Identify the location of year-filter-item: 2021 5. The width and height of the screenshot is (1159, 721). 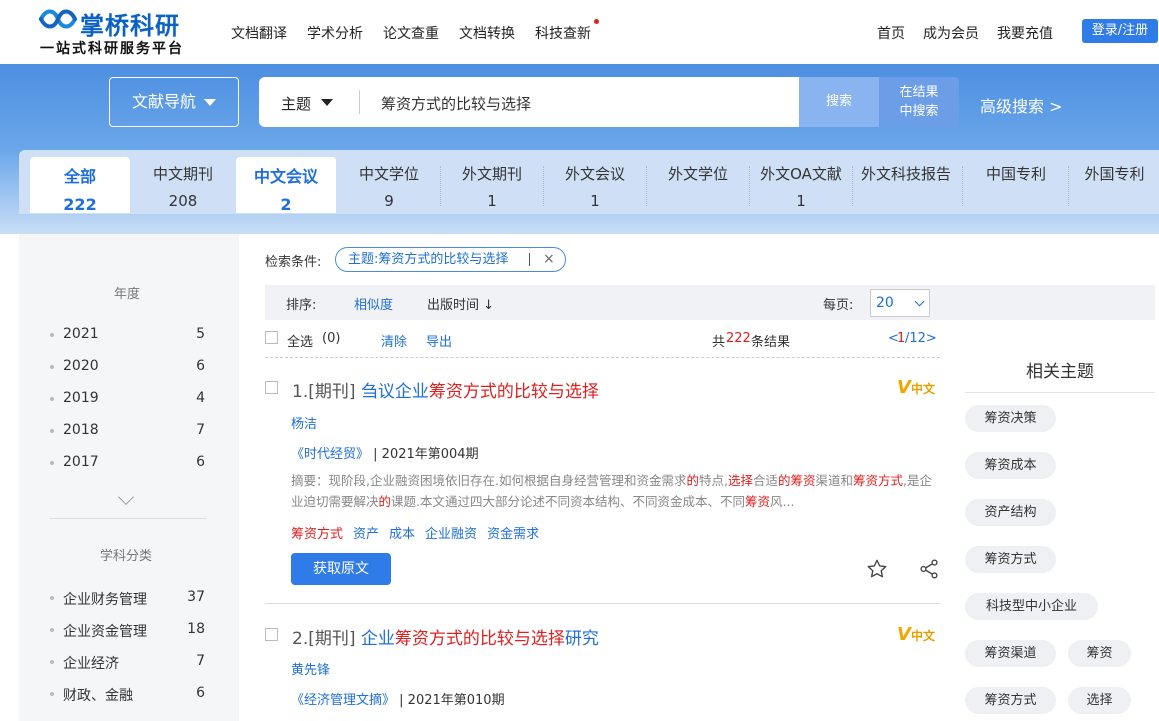
(128, 335).